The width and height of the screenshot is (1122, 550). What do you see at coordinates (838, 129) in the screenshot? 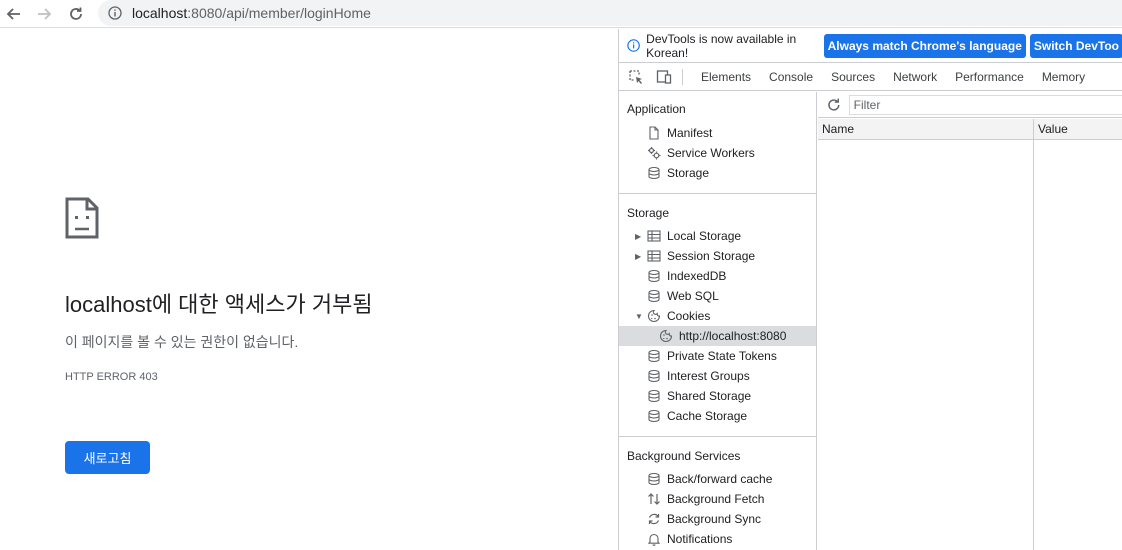
I see `column-header-name: Name` at bounding box center [838, 129].